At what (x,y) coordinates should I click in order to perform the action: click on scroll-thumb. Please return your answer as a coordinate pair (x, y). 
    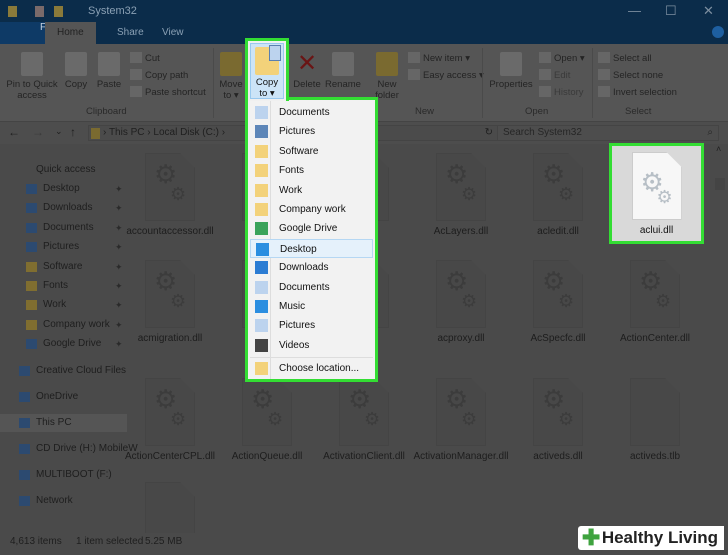
    Looking at the image, I should click on (720, 184).